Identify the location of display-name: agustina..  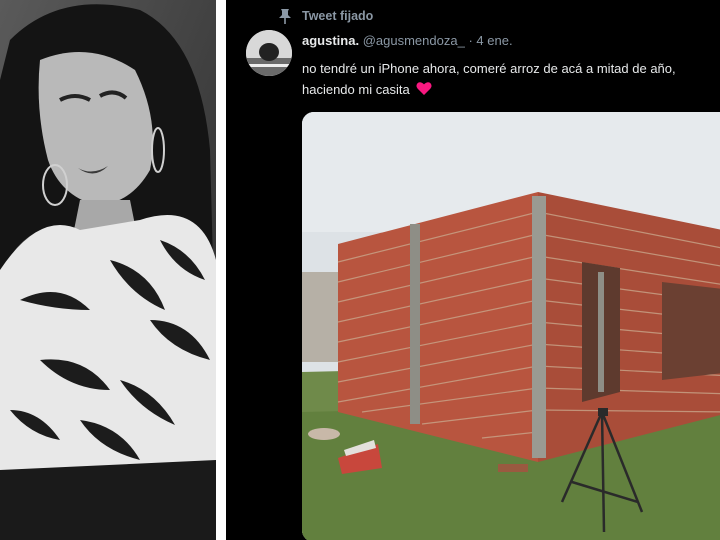
(330, 40).